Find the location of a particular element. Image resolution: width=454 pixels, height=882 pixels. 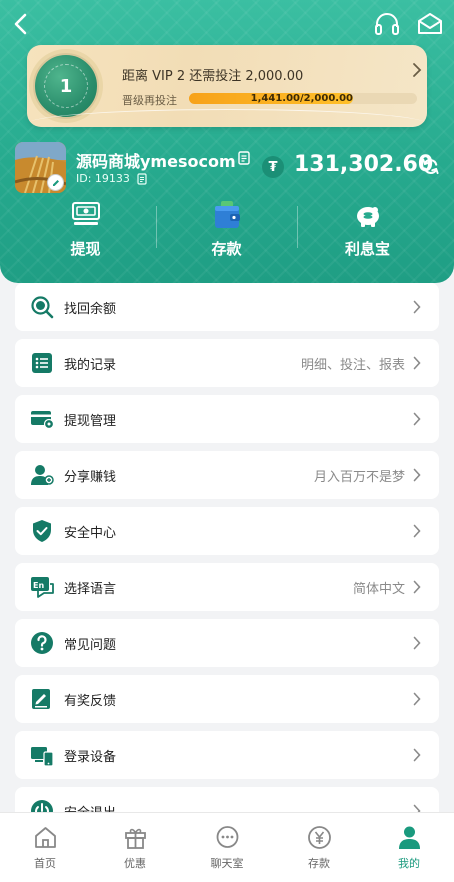

svg-text: En is located at coordinates (38, 585).